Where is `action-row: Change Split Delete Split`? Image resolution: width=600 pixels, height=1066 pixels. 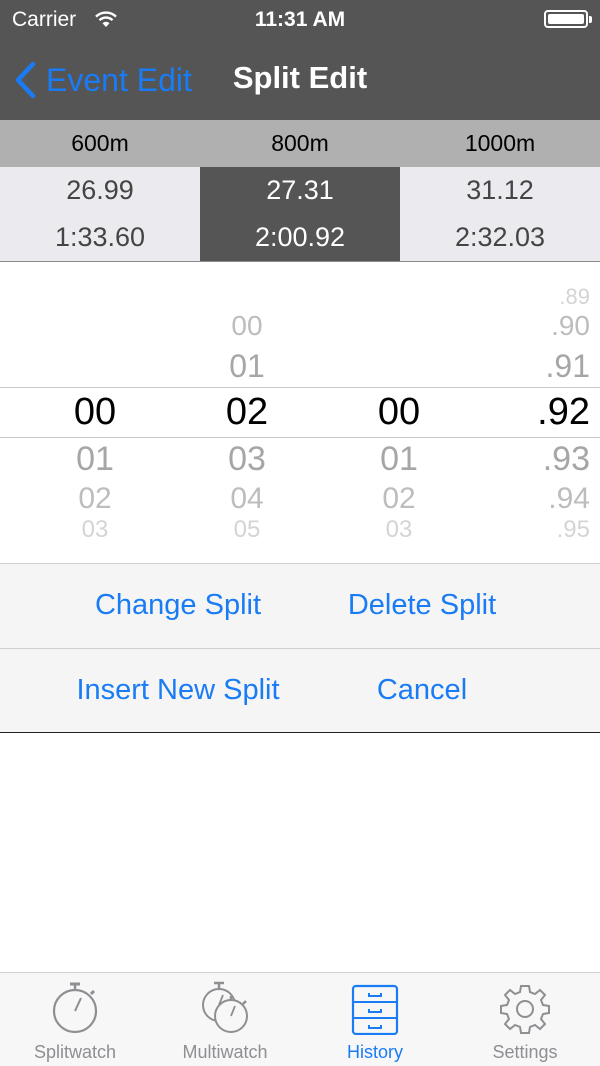 action-row: Change Split Delete Split is located at coordinates (300, 605).